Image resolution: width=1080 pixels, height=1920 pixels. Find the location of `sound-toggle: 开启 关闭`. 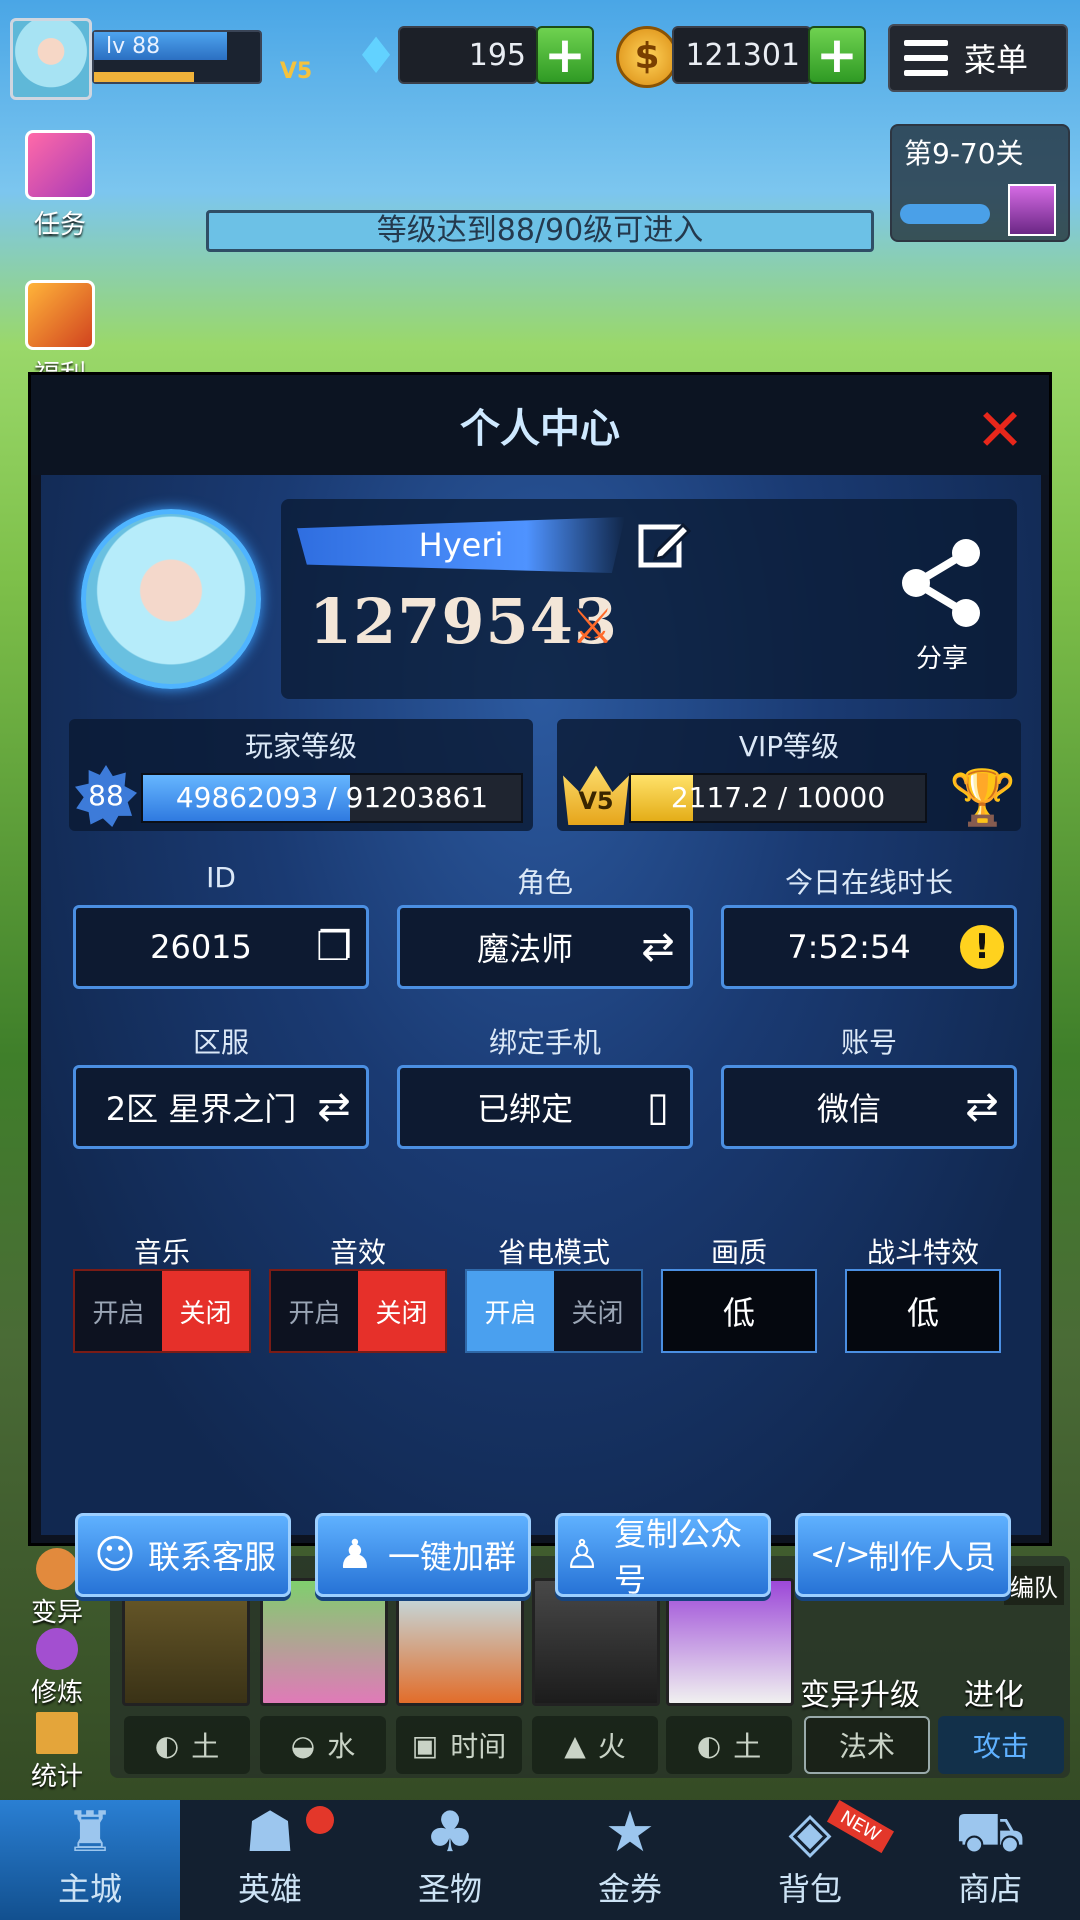

sound-toggle: 开启 关闭 is located at coordinates (358, 1311).